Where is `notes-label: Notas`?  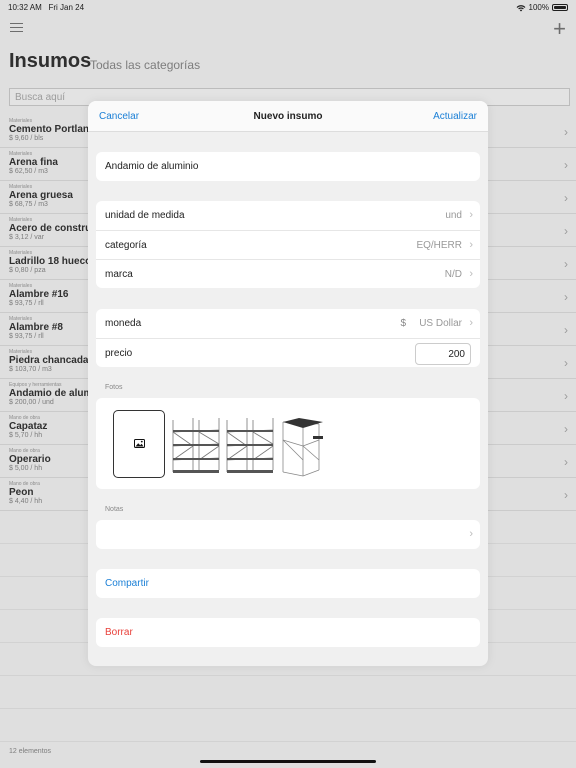 notes-label: Notas is located at coordinates (114, 509).